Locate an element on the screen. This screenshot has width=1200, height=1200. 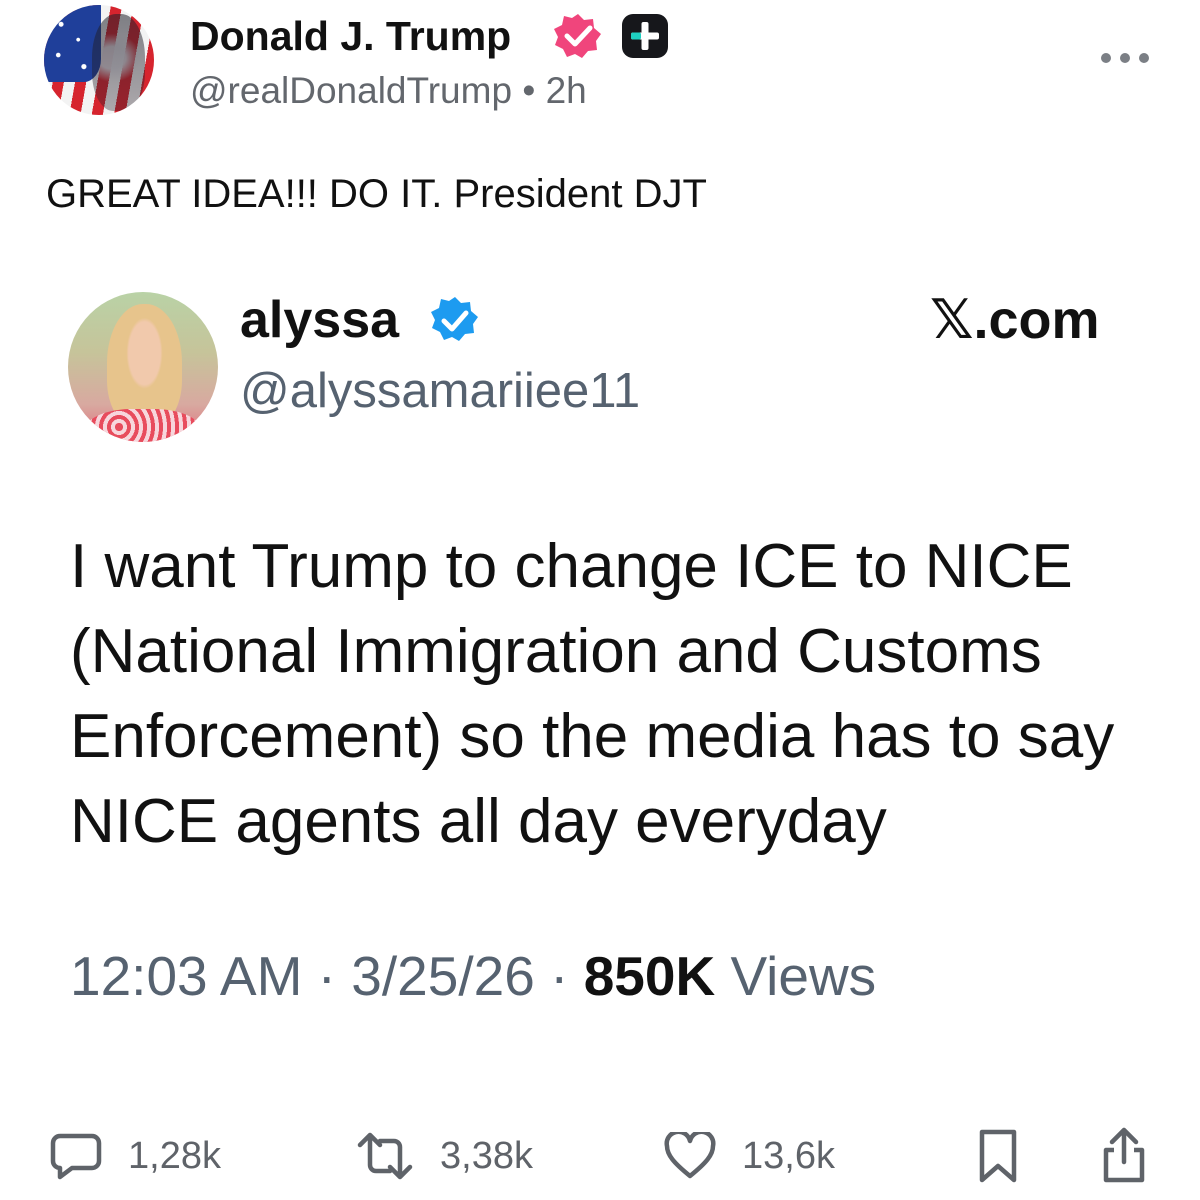
quote-author-handle: @alyssamariiee11 is located at coordinates (440, 391).